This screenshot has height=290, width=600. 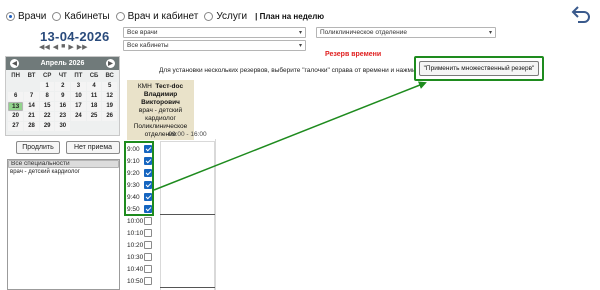 I want to click on calendar-day: 5, so click(x=109, y=86).